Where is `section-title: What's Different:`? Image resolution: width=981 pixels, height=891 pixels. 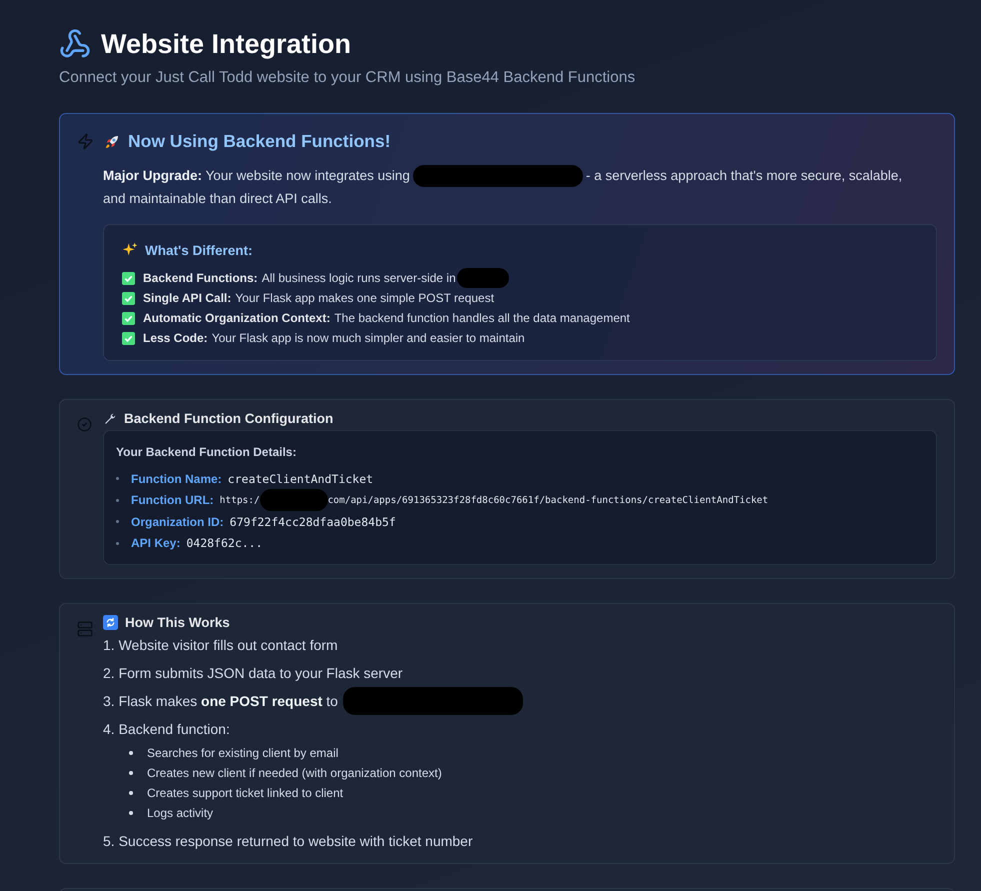 section-title: What's Different: is located at coordinates (198, 250).